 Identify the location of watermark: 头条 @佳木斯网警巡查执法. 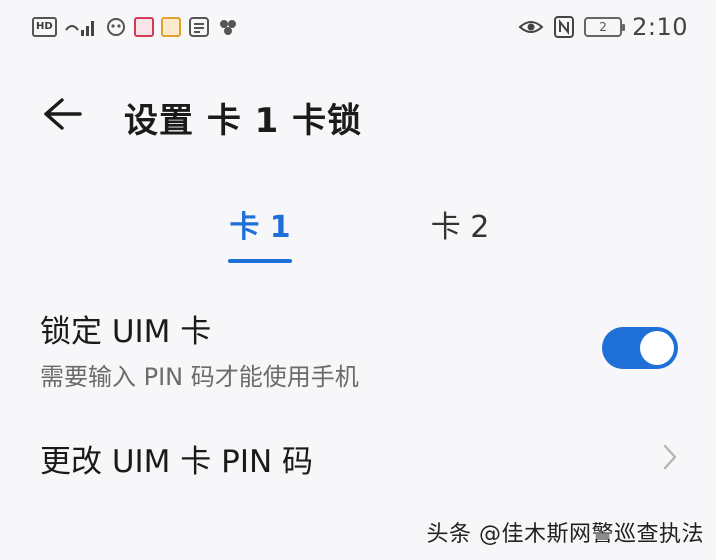
(565, 534).